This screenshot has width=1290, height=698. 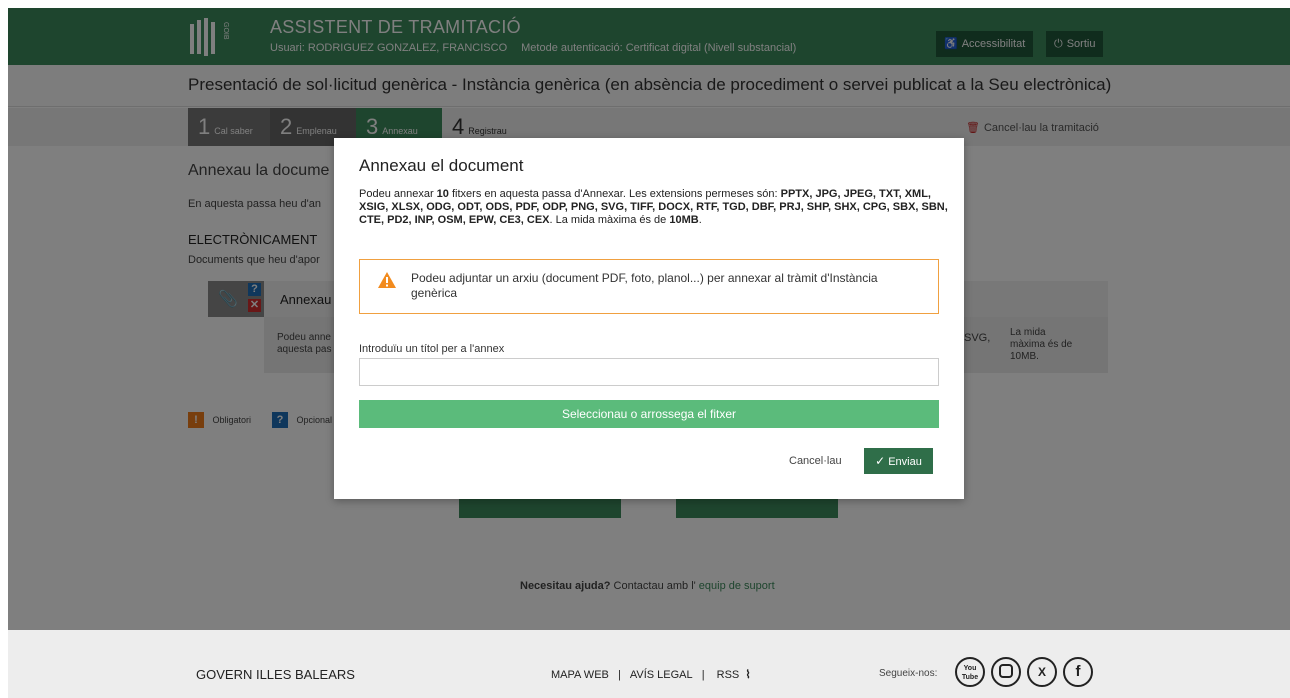 I want to click on facebook-icon: f, so click(x=1078, y=672).